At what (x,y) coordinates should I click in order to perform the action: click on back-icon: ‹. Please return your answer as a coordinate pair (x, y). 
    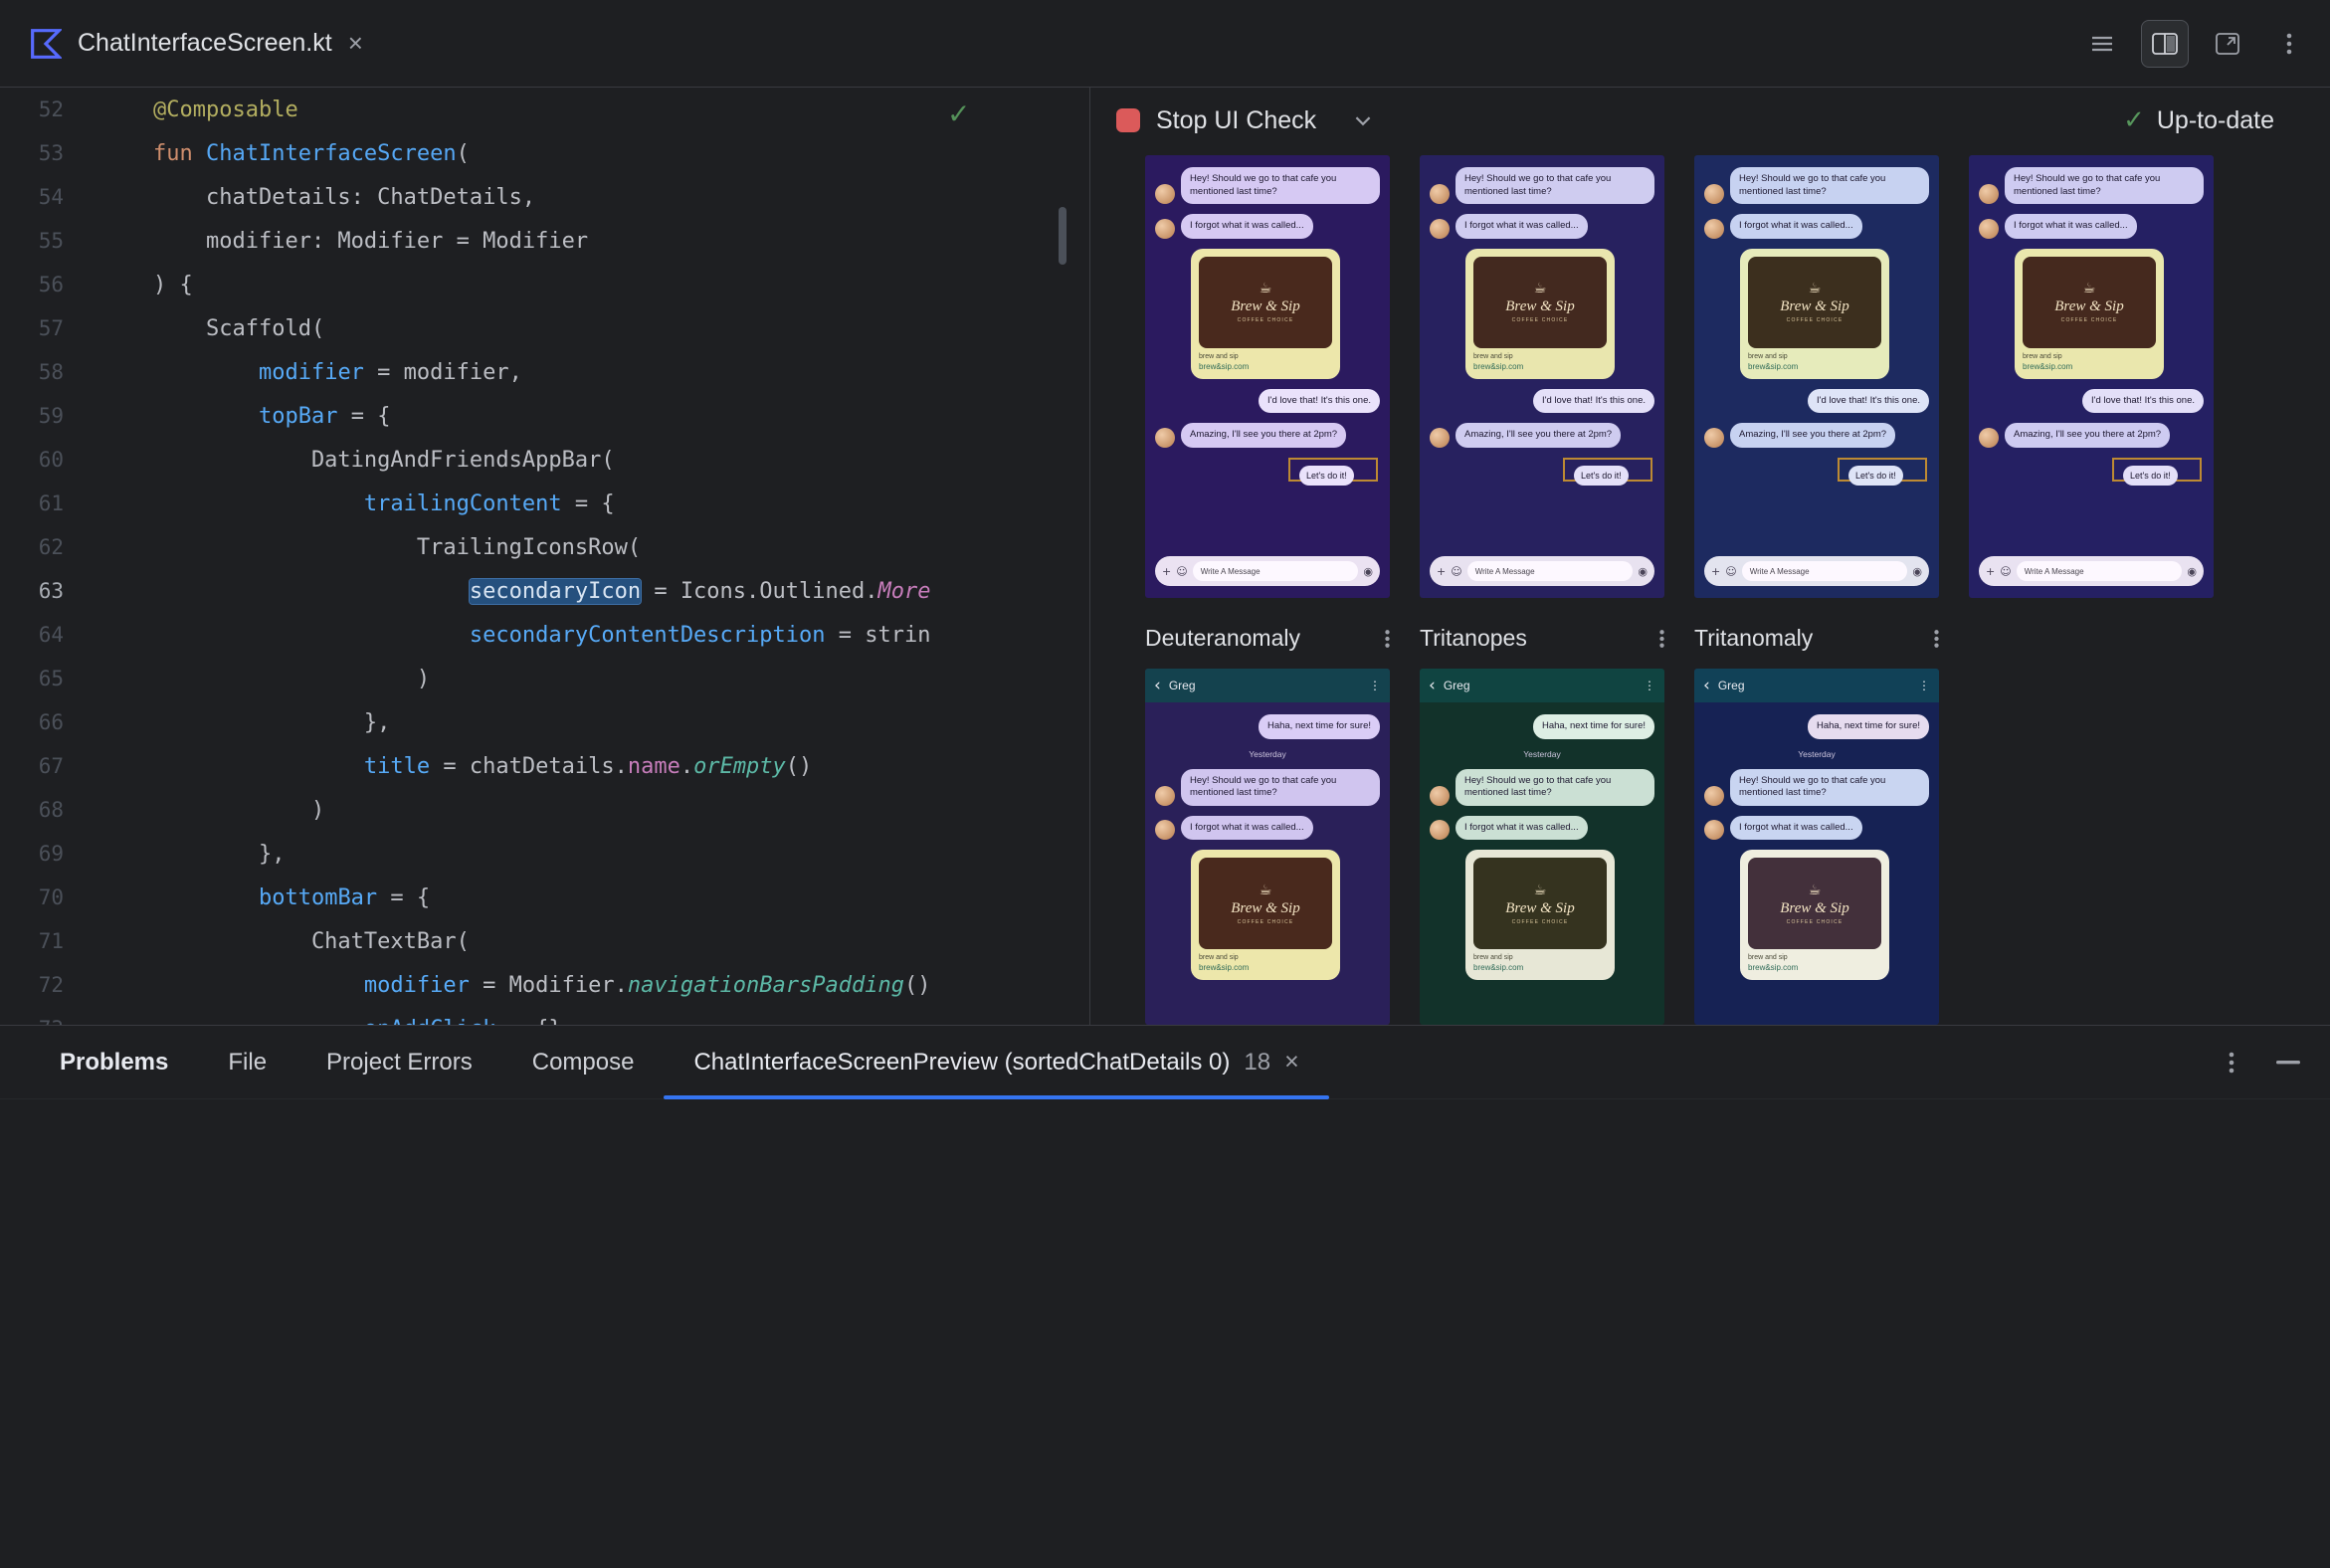
    Looking at the image, I should click on (1432, 685).